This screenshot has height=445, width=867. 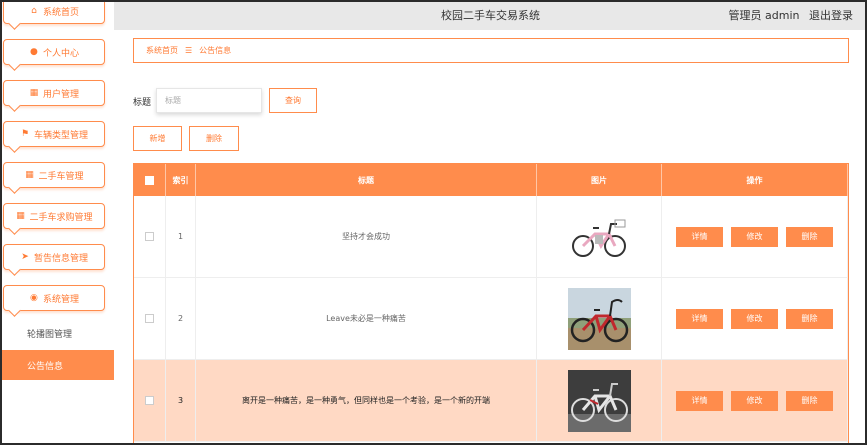 What do you see at coordinates (181, 400) in the screenshot?
I see `row-index: 3` at bounding box center [181, 400].